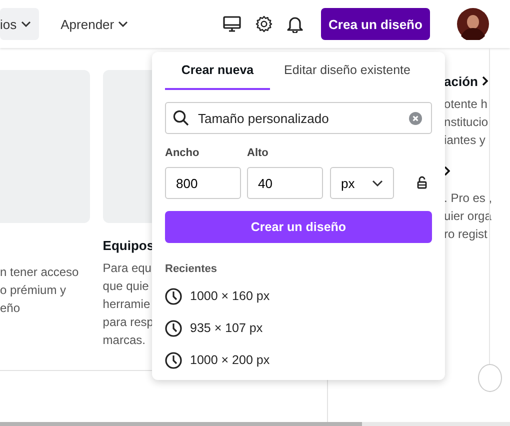 The image size is (510, 426). I want to click on field-label: Ancho, so click(182, 153).